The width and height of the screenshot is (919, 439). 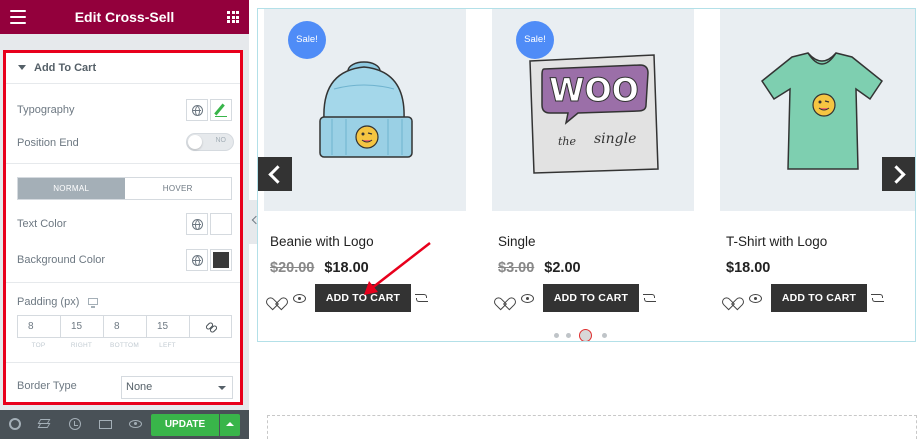 I want to click on border-type-select: None, so click(x=177, y=387).